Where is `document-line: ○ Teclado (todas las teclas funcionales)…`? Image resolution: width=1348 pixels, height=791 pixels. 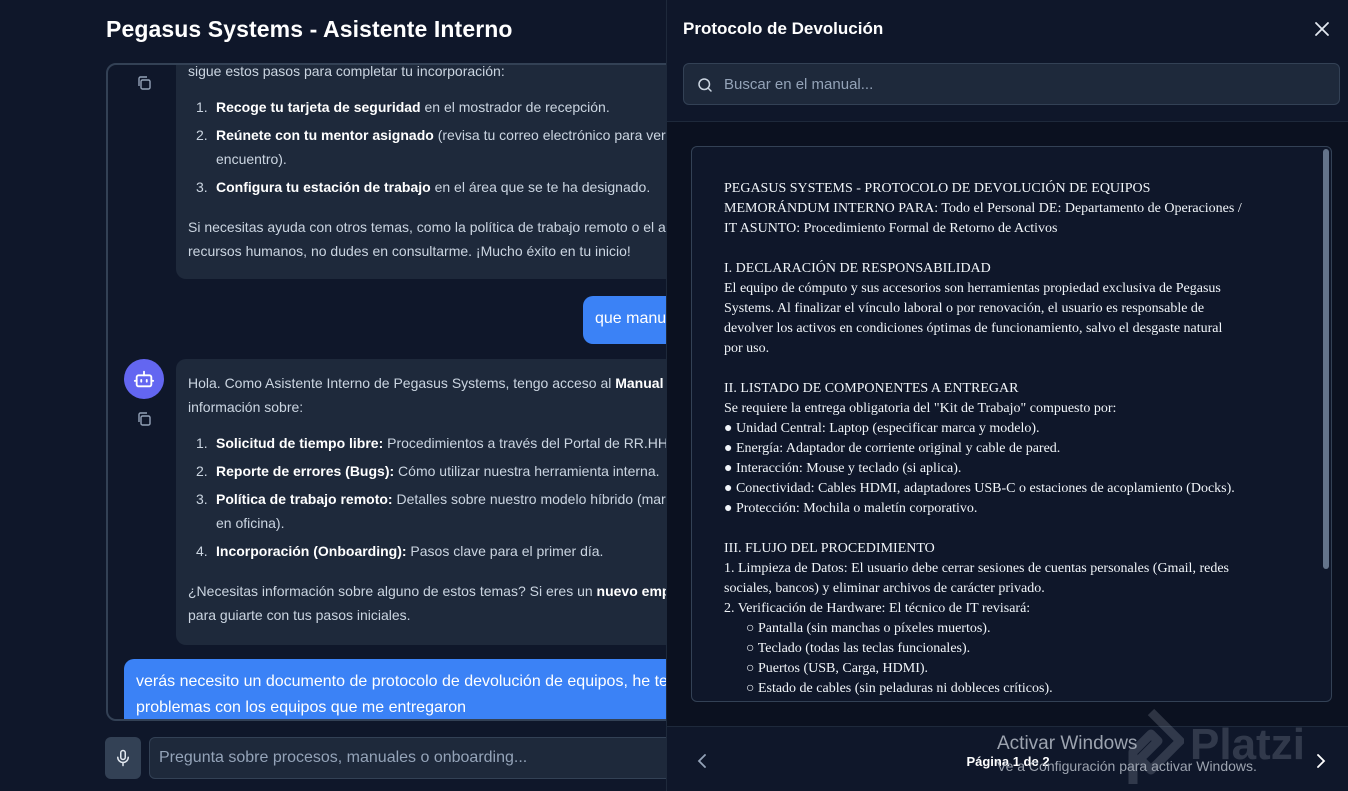 document-line: ○ Teclado (todas las teclas funcionales)… is located at coordinates (858, 648).